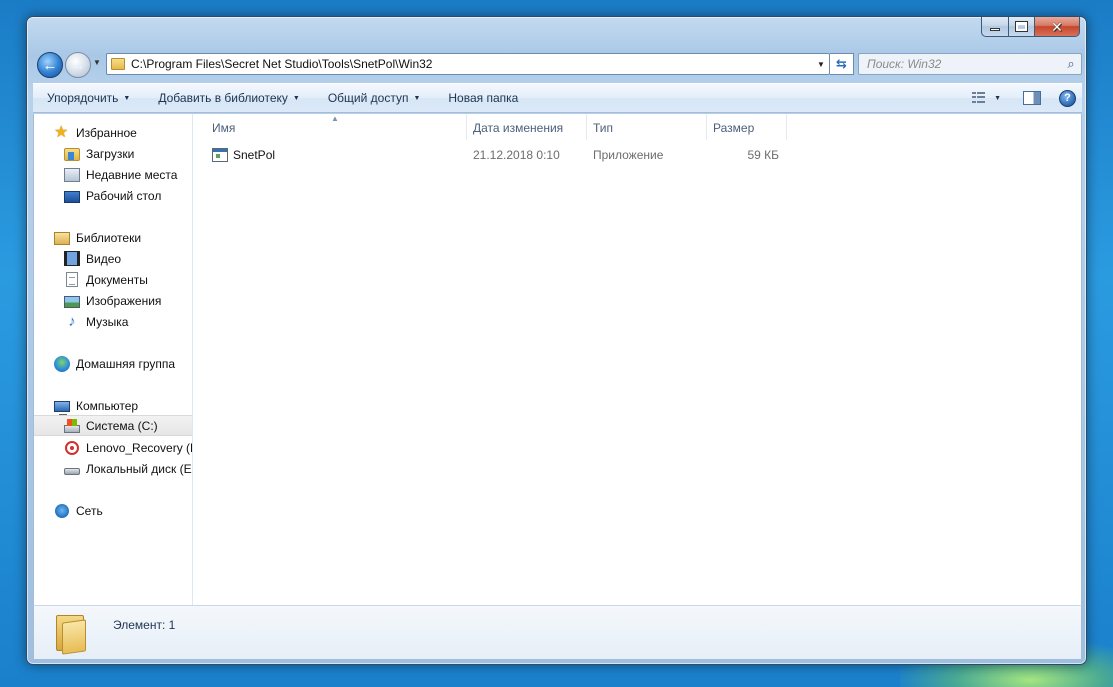 This screenshot has width=1113, height=687. I want to click on sidebar-item-favorites: ★ Избранное, so click(113, 132).